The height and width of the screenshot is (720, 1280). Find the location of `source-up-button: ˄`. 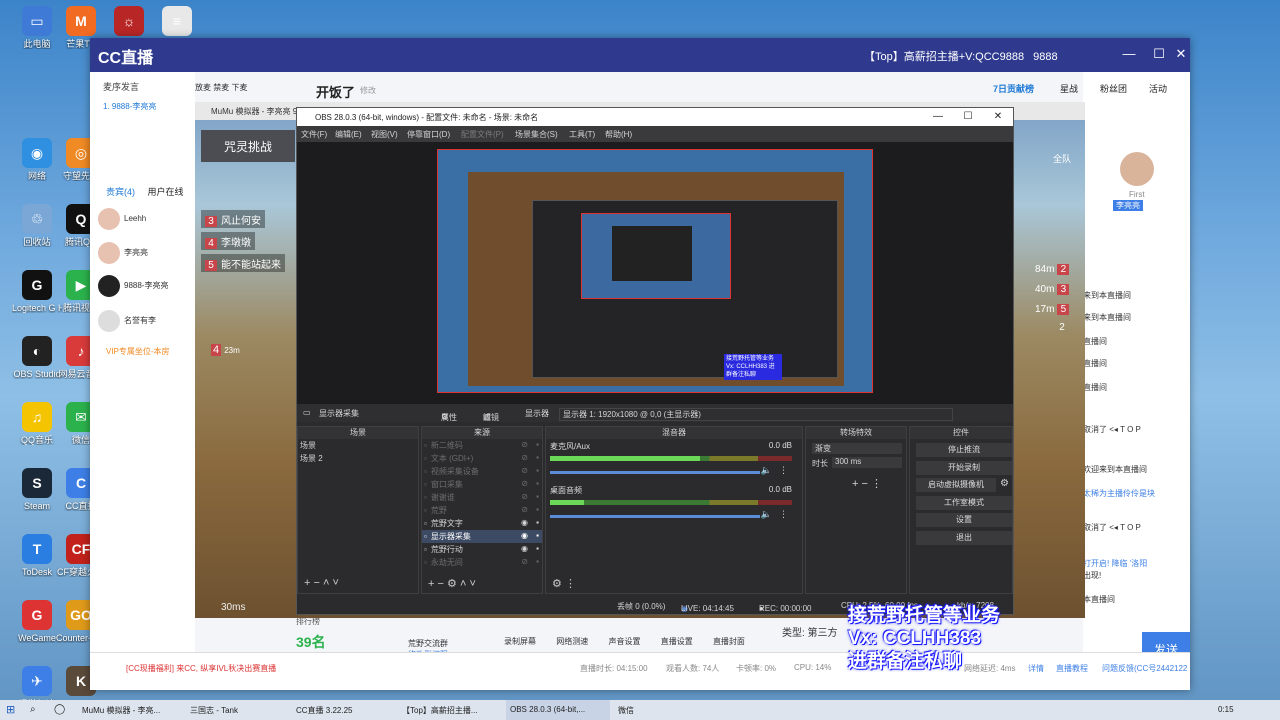

source-up-button: ˄ is located at coordinates (463, 584).